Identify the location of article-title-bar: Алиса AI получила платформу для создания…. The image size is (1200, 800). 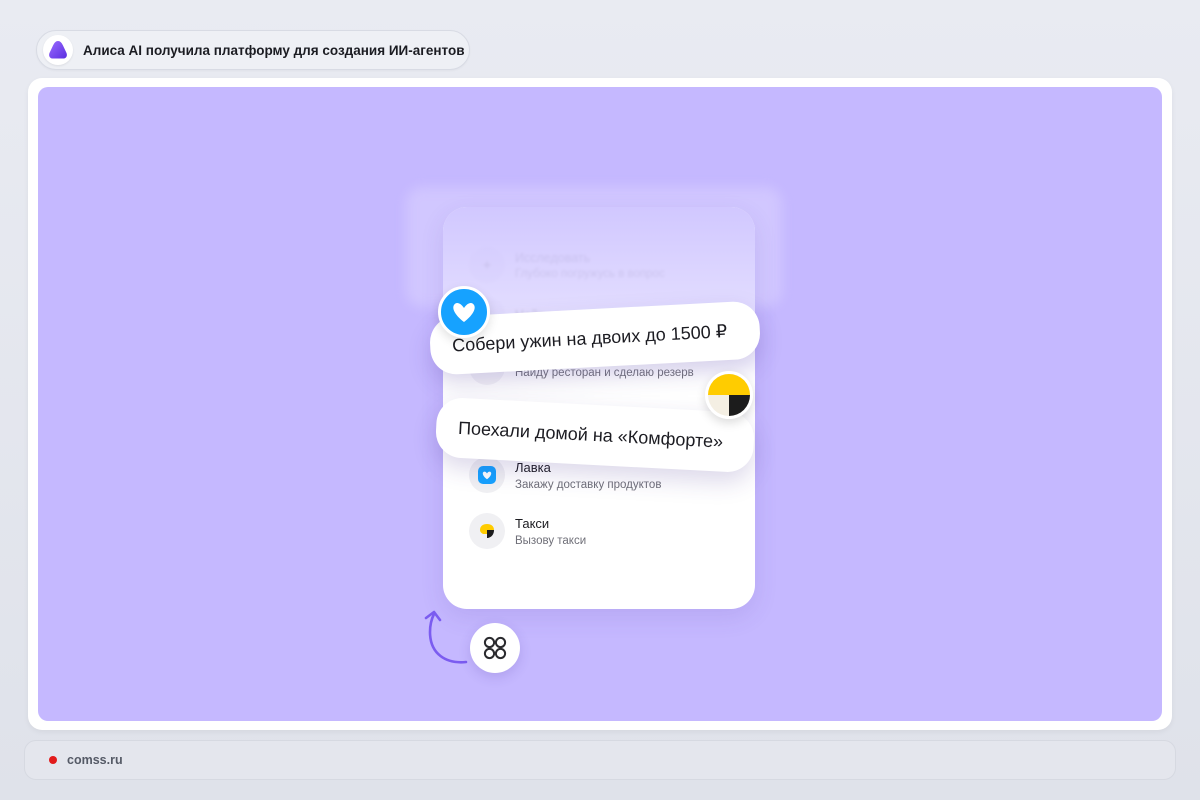
(253, 50).